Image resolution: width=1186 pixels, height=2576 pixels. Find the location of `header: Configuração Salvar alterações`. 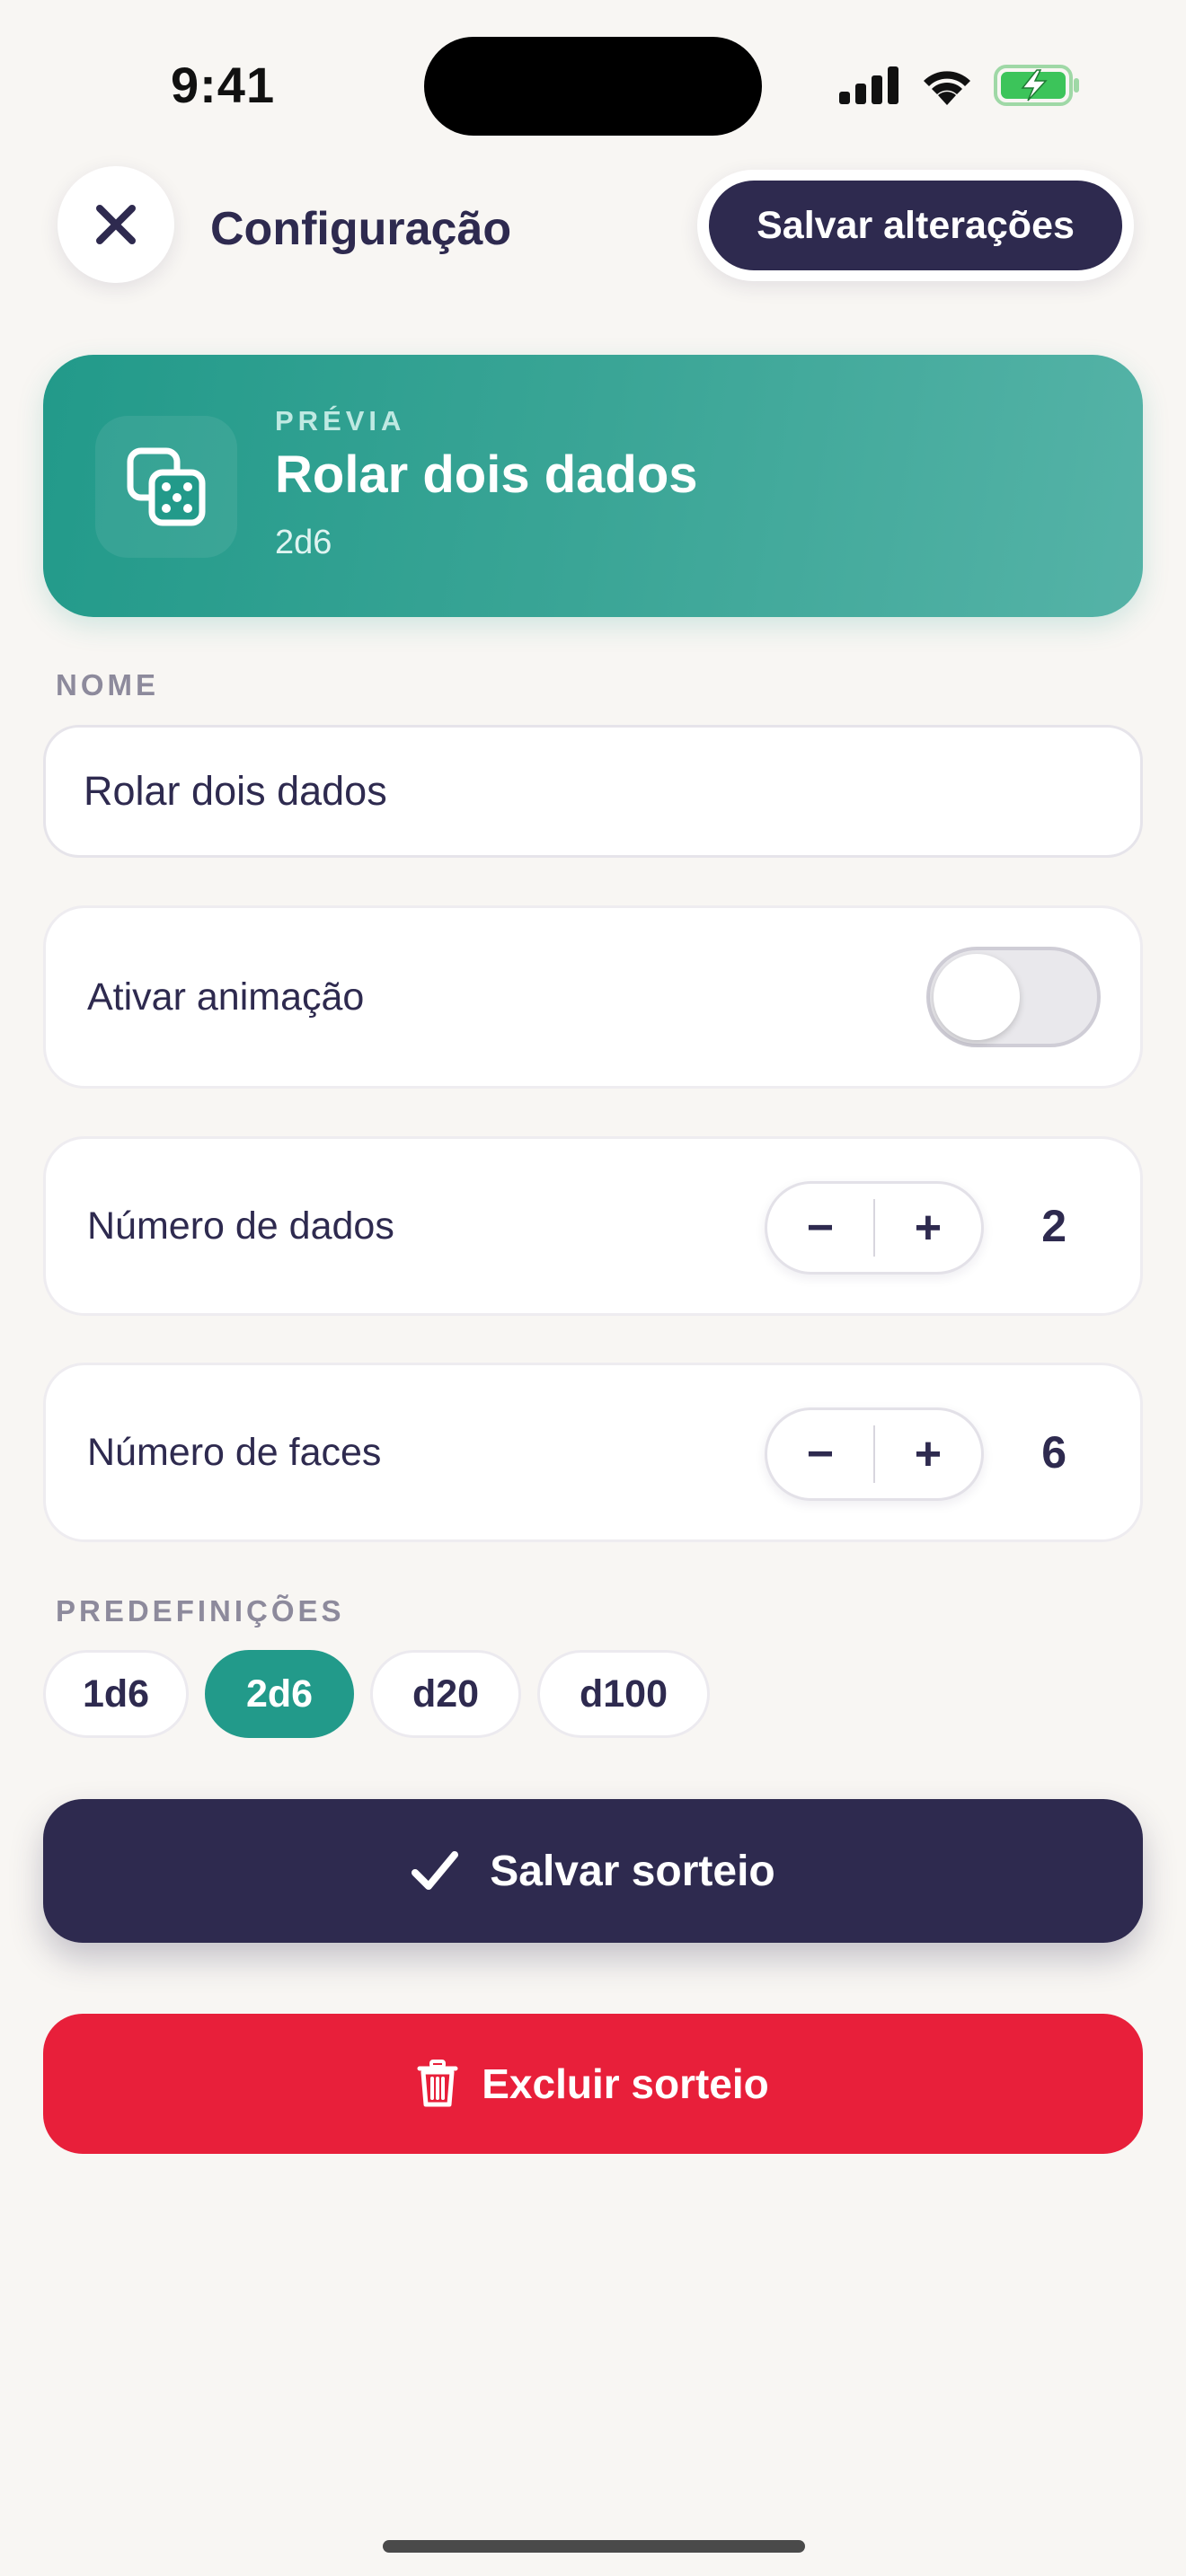

header: Configuração Salvar alterações is located at coordinates (593, 226).